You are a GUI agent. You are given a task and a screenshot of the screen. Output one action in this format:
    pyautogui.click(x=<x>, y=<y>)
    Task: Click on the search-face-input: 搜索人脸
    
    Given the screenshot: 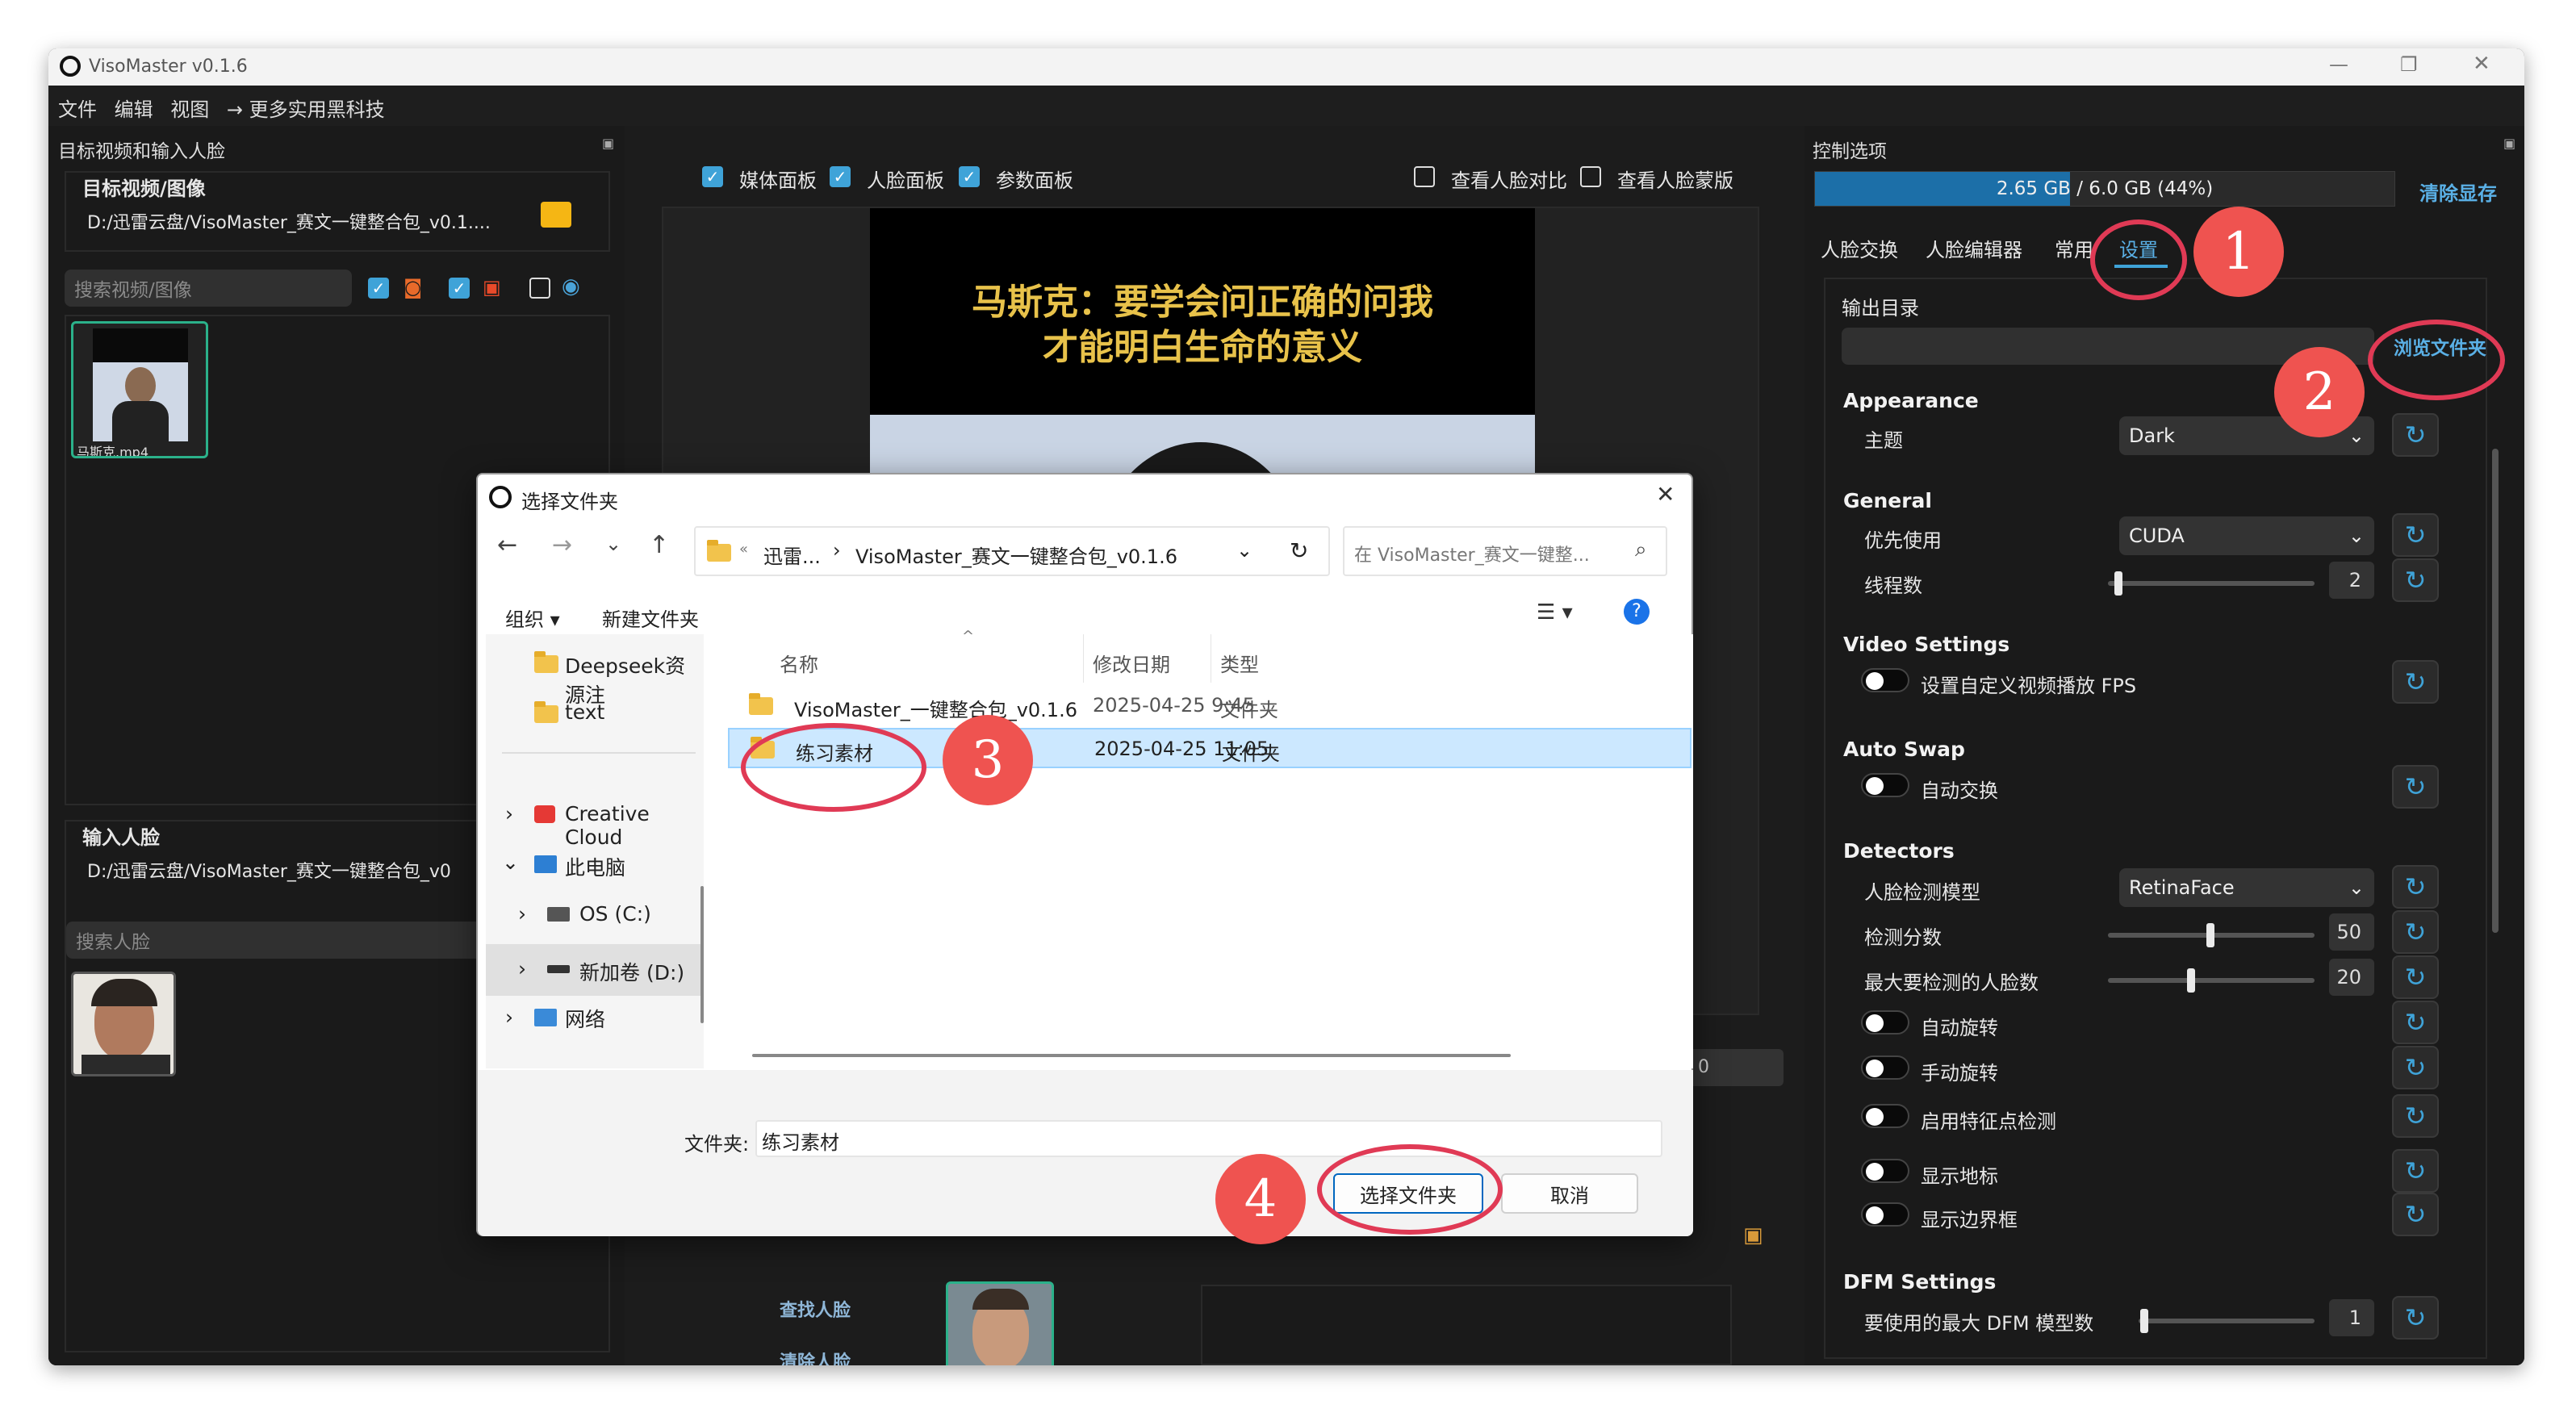 What is the action you would take?
    pyautogui.click(x=276, y=940)
    